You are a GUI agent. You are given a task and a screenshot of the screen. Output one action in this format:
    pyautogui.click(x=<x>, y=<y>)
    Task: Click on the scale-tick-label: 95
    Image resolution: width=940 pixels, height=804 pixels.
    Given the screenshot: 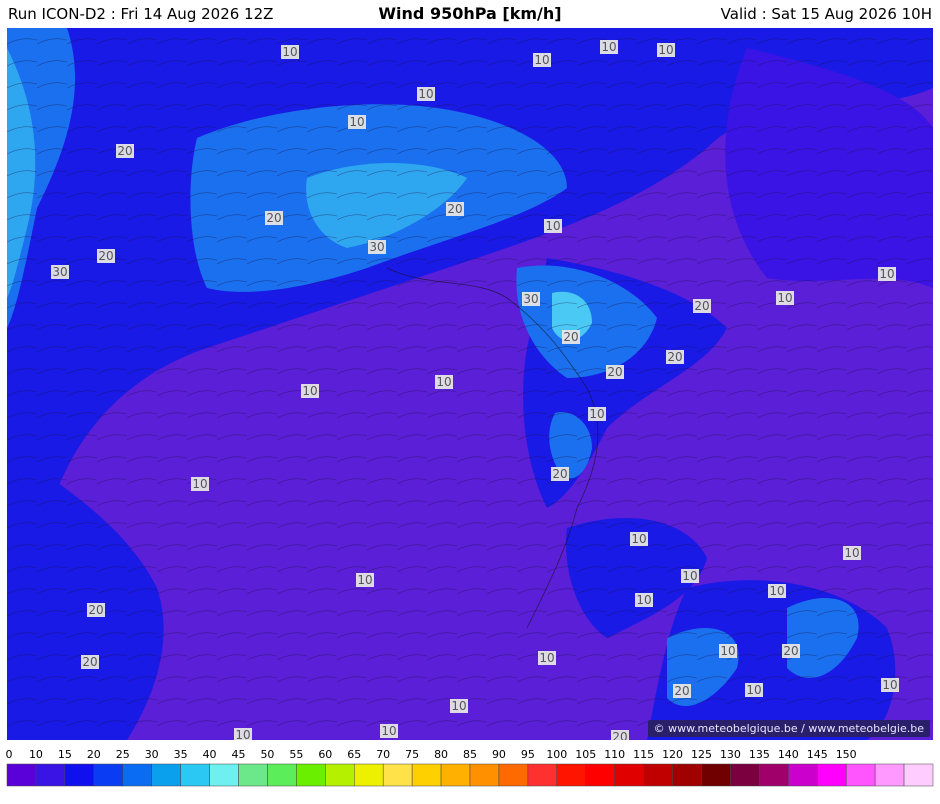 What is the action you would take?
    pyautogui.click(x=528, y=754)
    